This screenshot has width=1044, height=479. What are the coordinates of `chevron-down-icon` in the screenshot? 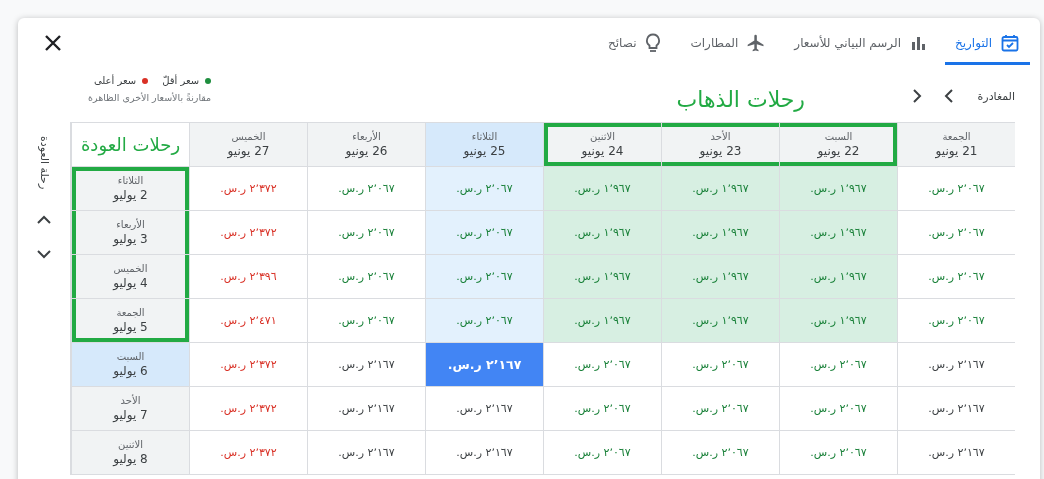 It's located at (44, 254).